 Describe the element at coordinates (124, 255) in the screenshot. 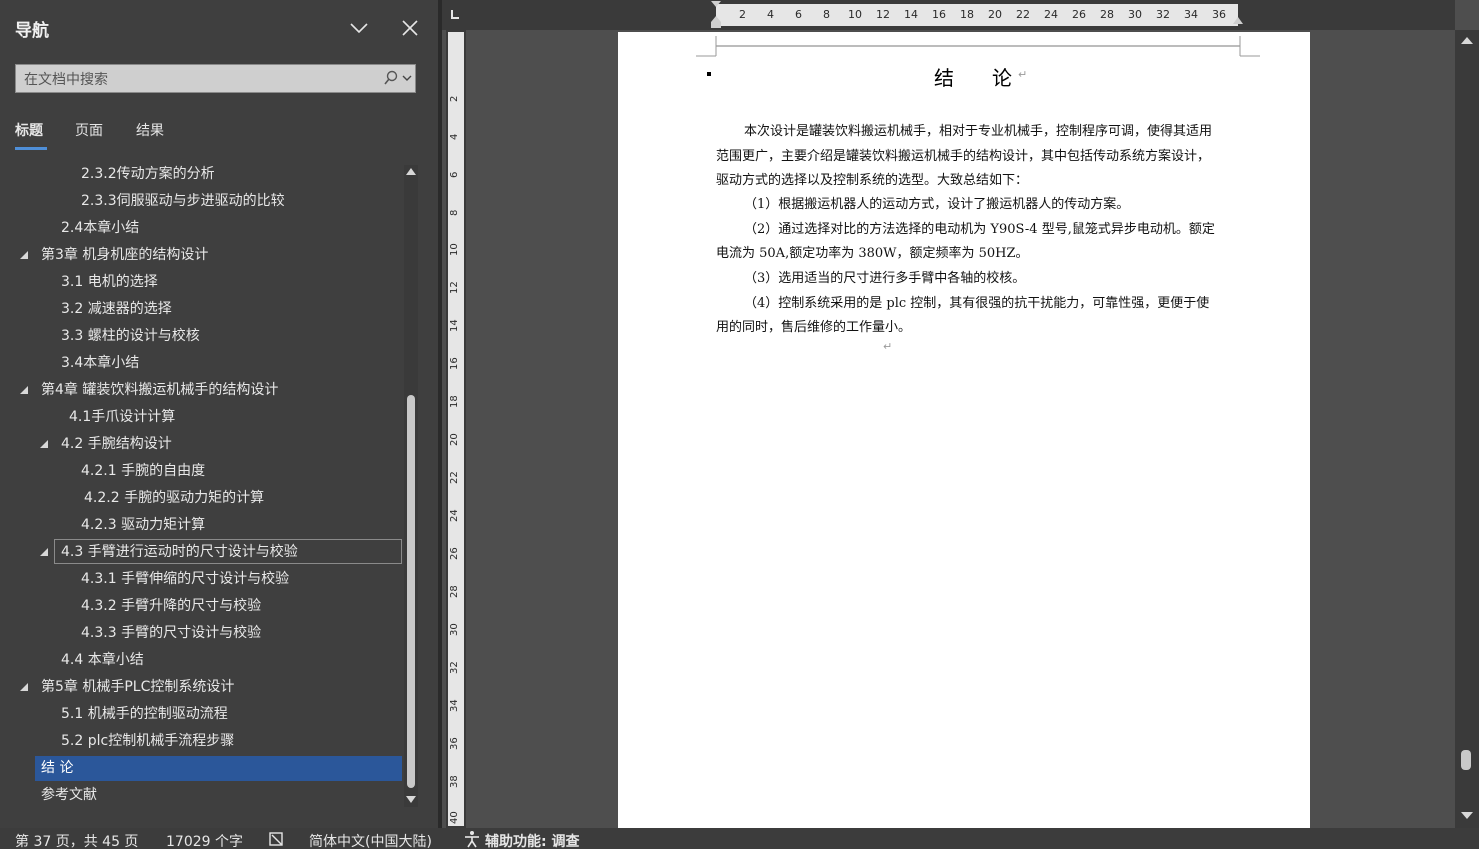

I see `nav-heading-item: 第3章 机身机座的结构设计` at that location.